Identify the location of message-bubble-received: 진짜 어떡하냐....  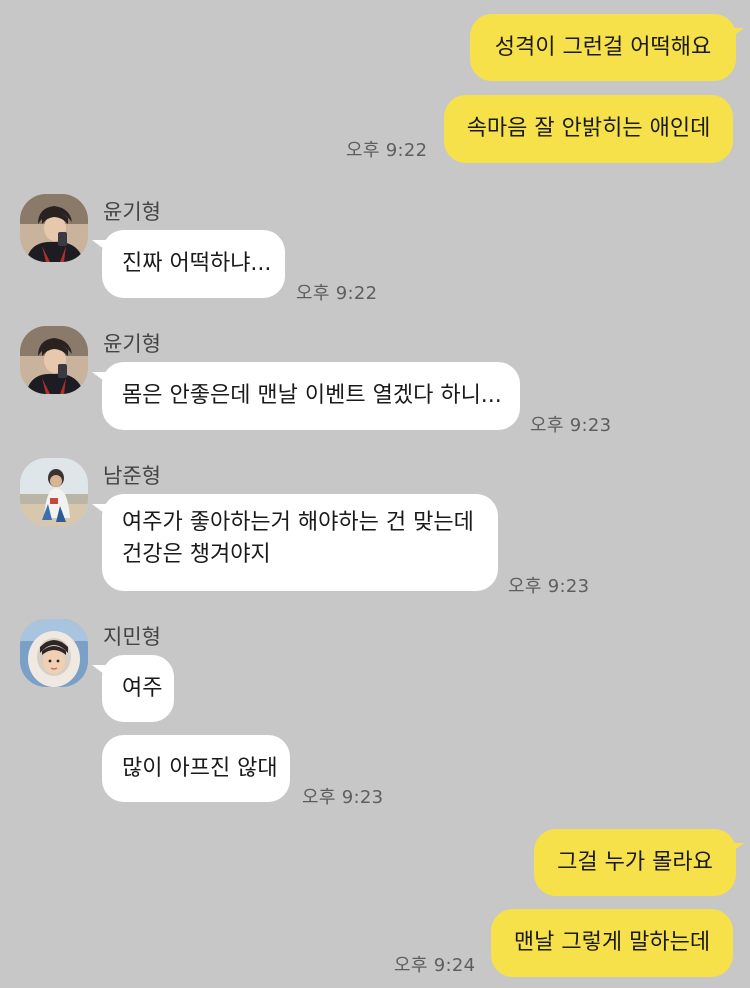
(193, 264).